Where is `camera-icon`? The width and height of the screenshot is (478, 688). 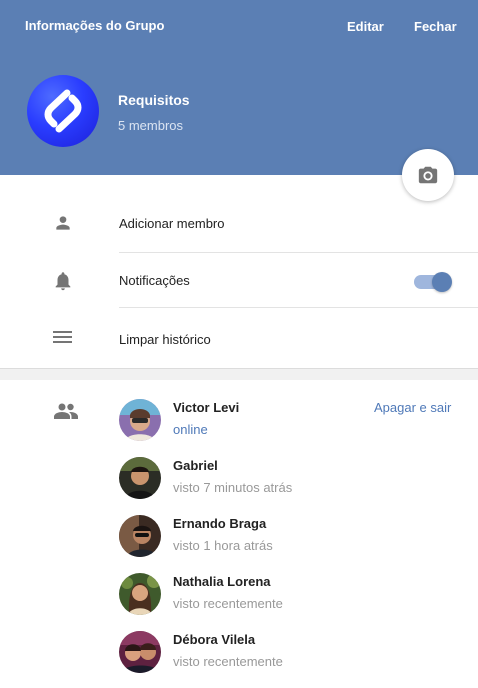
camera-icon is located at coordinates (428, 175).